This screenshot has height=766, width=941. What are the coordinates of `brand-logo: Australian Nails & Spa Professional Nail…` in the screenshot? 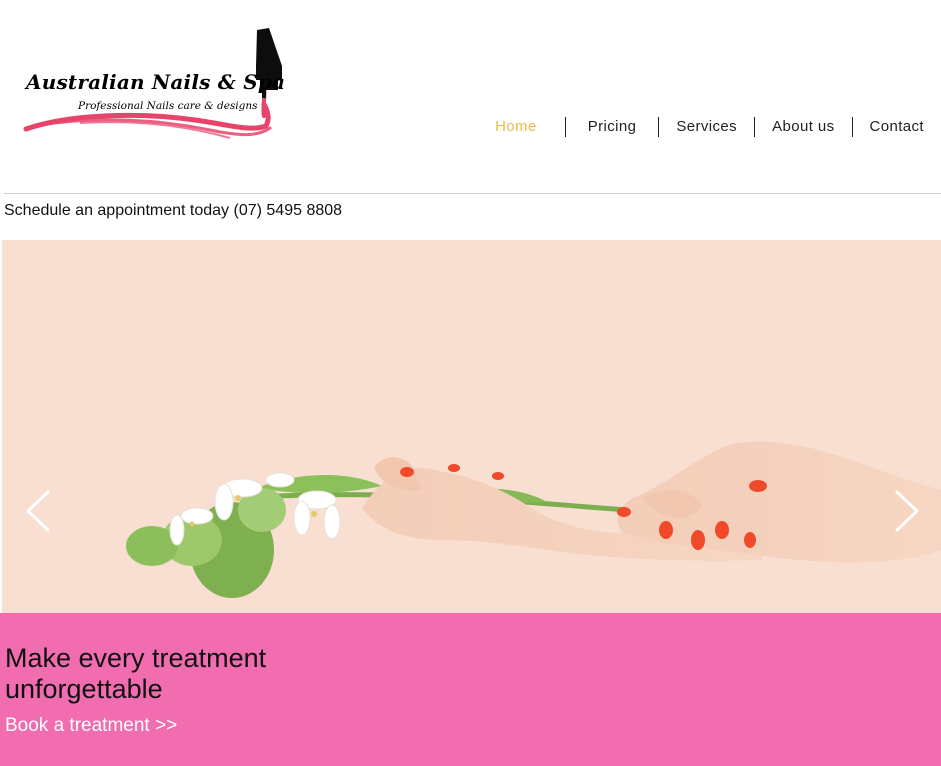 It's located at (155, 89).